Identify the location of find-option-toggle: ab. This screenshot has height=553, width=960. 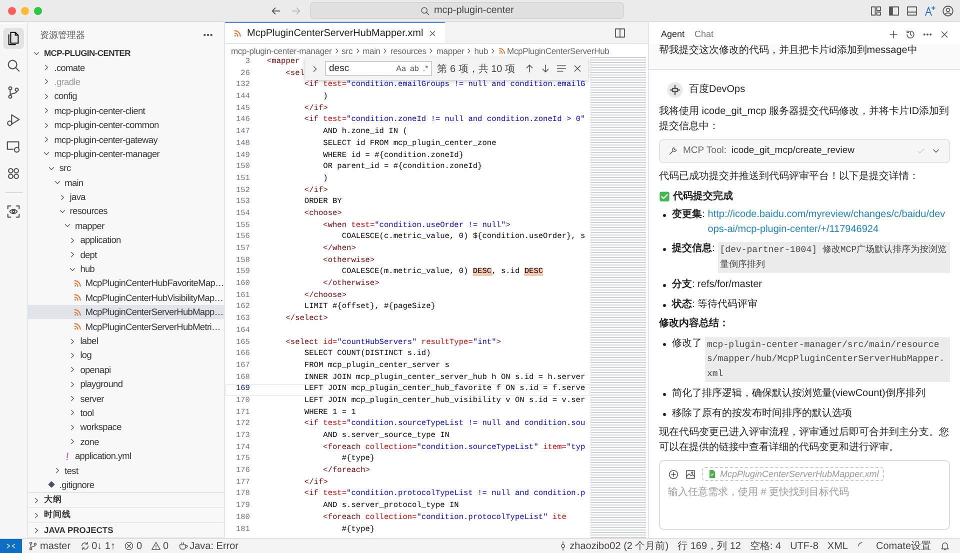
(414, 68).